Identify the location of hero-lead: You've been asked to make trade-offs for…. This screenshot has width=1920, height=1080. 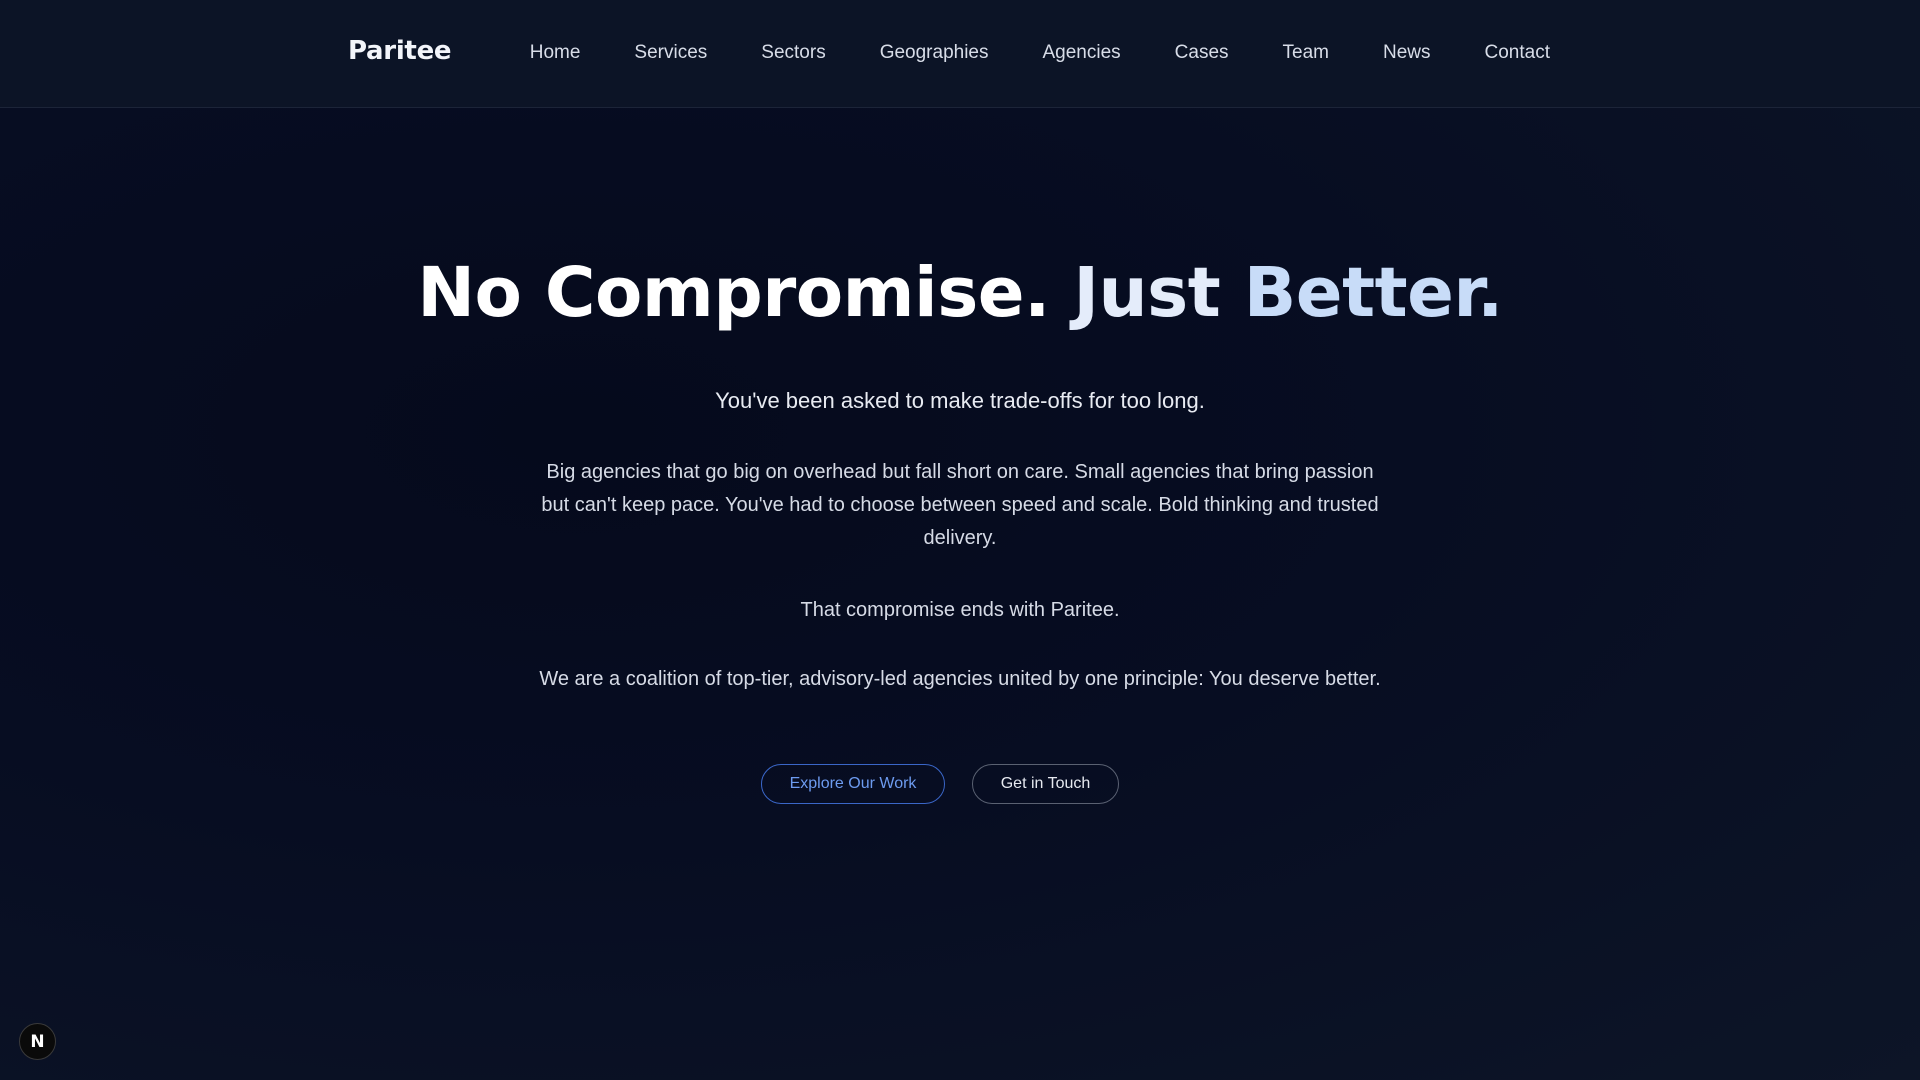
(960, 400).